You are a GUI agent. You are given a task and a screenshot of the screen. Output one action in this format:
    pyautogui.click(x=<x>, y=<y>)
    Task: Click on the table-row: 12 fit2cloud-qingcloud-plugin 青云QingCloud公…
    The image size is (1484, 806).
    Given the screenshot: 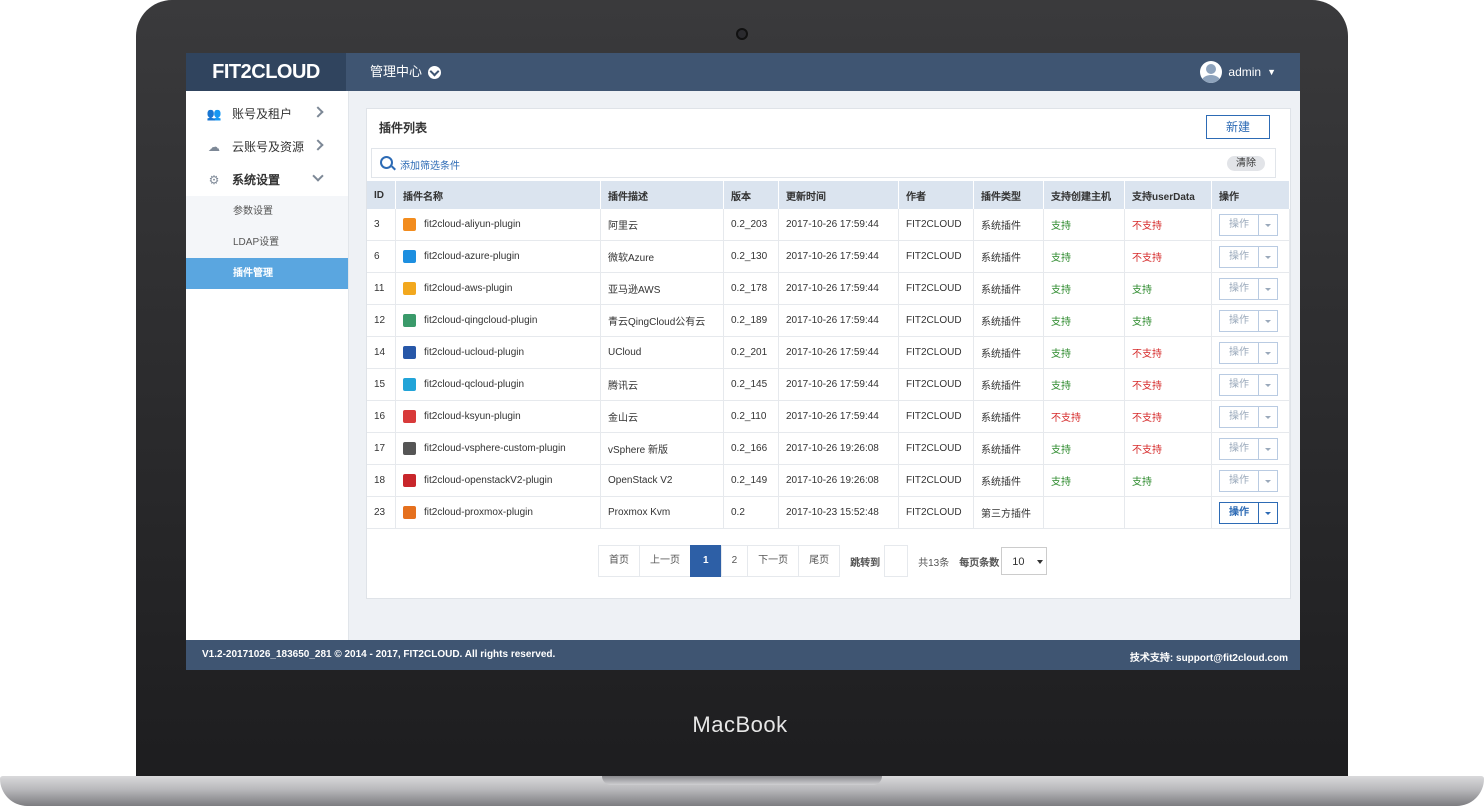 What is the action you would take?
    pyautogui.click(x=828, y=320)
    